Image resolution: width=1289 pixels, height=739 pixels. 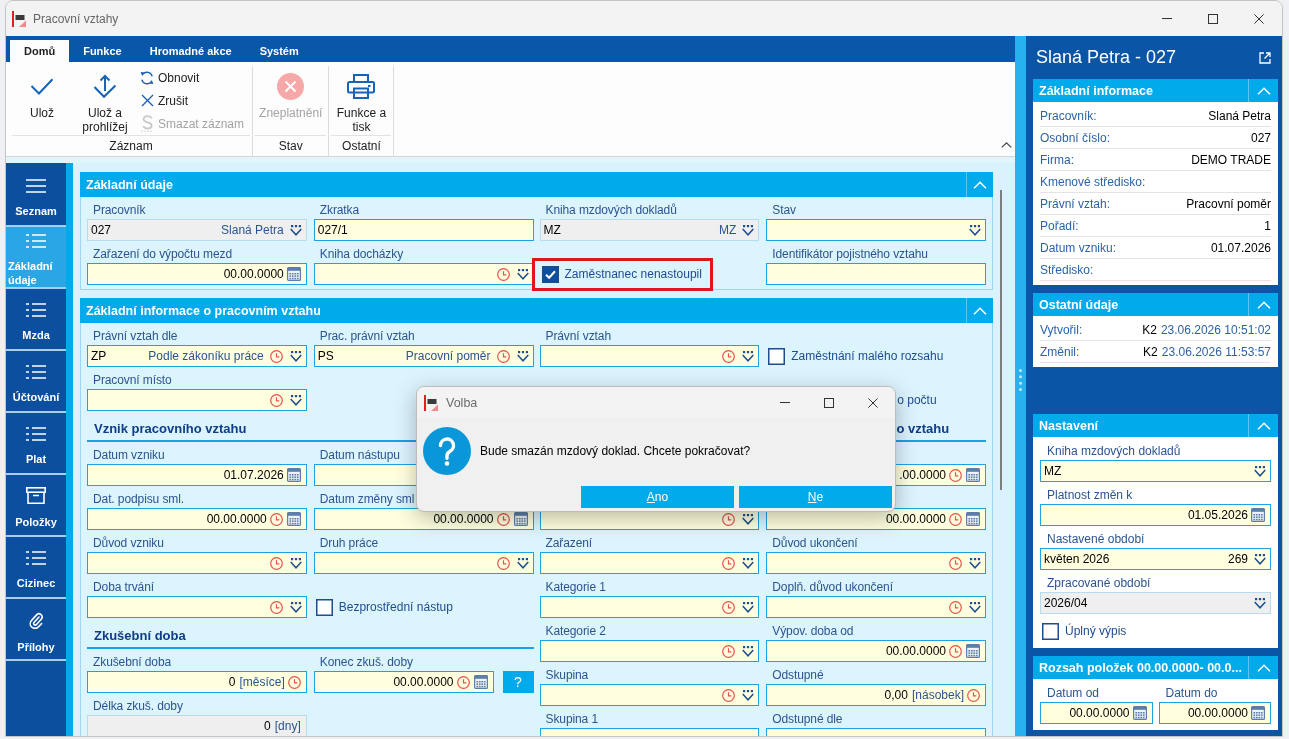 I want to click on dropdown-field: ZP Podle zákoníku práce, so click(x=197, y=356).